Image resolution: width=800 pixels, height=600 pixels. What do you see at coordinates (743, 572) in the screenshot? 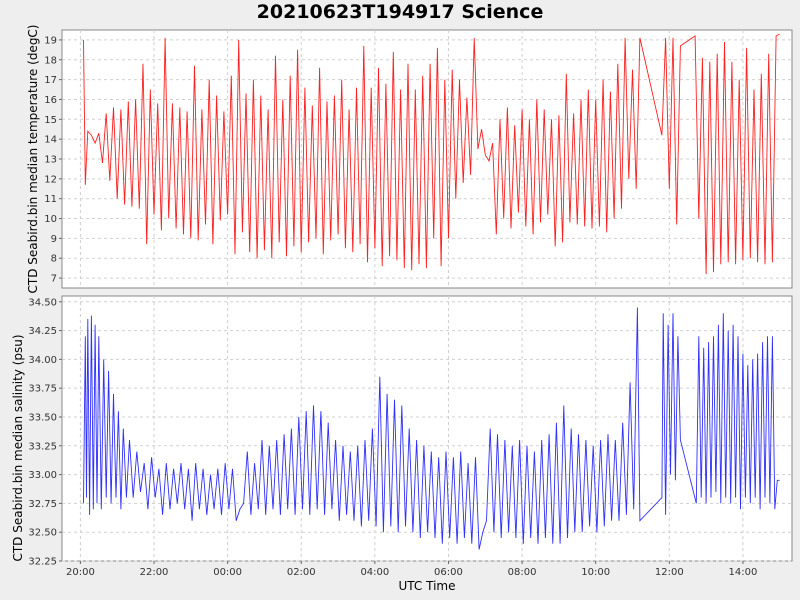
I see `x-tick-label: 14:00` at bounding box center [743, 572].